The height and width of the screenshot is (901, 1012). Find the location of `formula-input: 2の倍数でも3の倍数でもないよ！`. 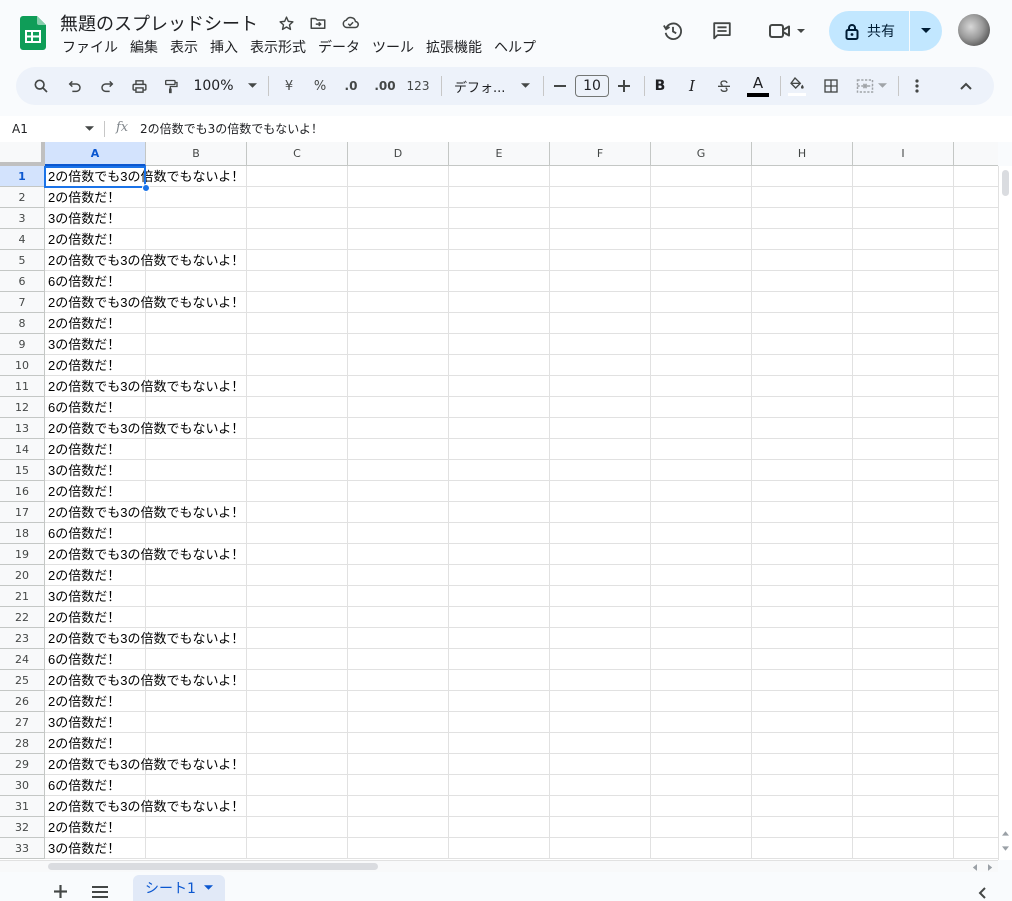

formula-input: 2の倍数でも3の倍数でもないよ！ is located at coordinates (231, 129).